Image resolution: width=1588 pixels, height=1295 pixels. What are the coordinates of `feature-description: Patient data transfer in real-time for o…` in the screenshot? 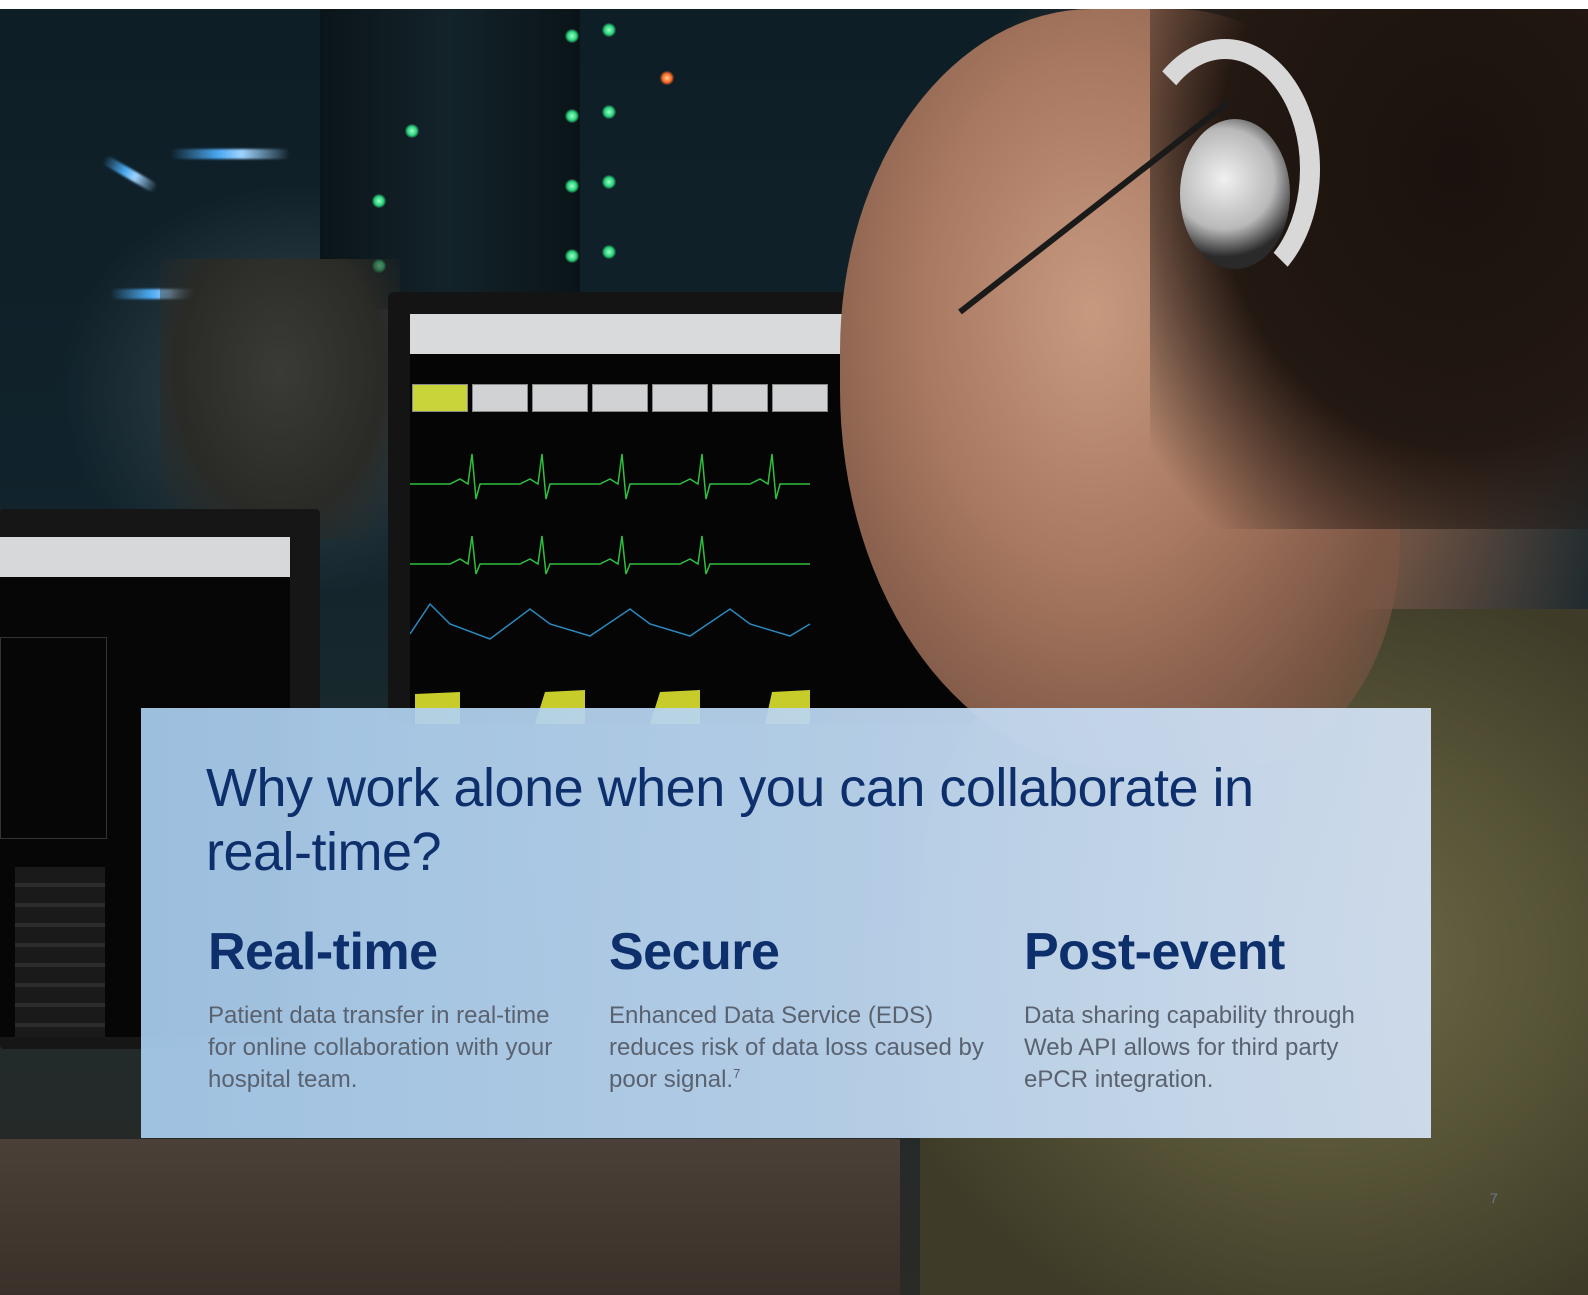 It's located at (380, 1047).